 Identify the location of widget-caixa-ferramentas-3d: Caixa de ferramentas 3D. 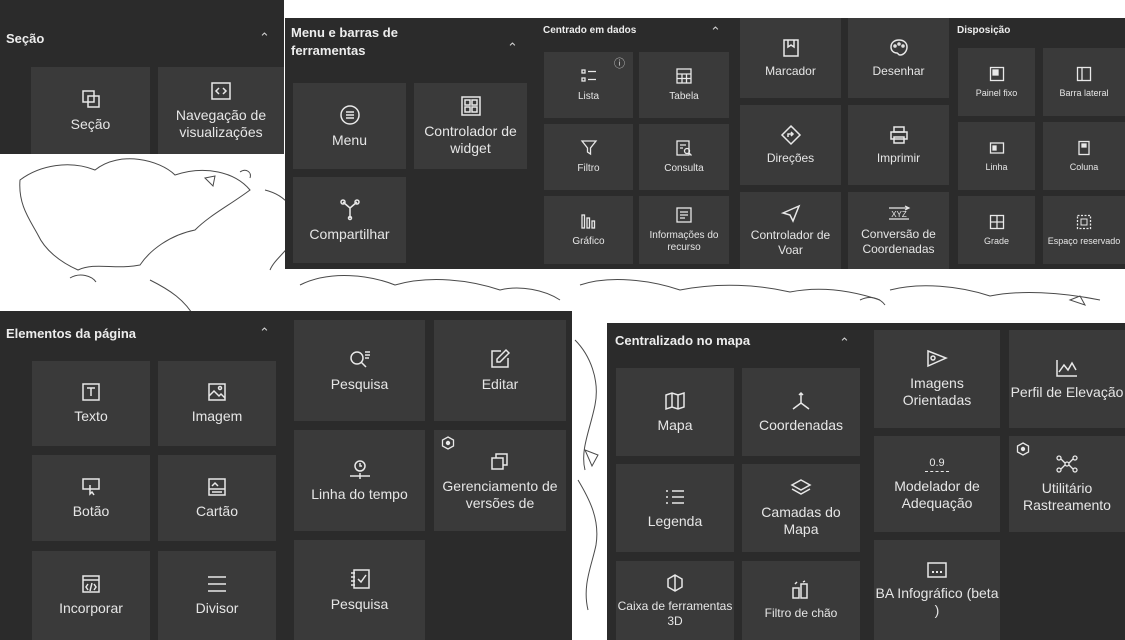
(675, 600).